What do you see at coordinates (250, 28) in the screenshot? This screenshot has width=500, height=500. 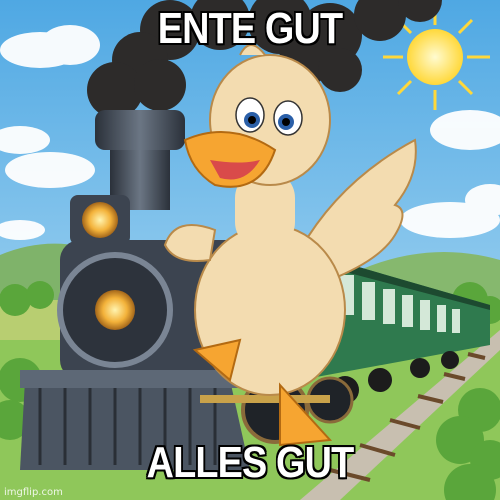 I see `meme-top-text: ENTE GUT` at bounding box center [250, 28].